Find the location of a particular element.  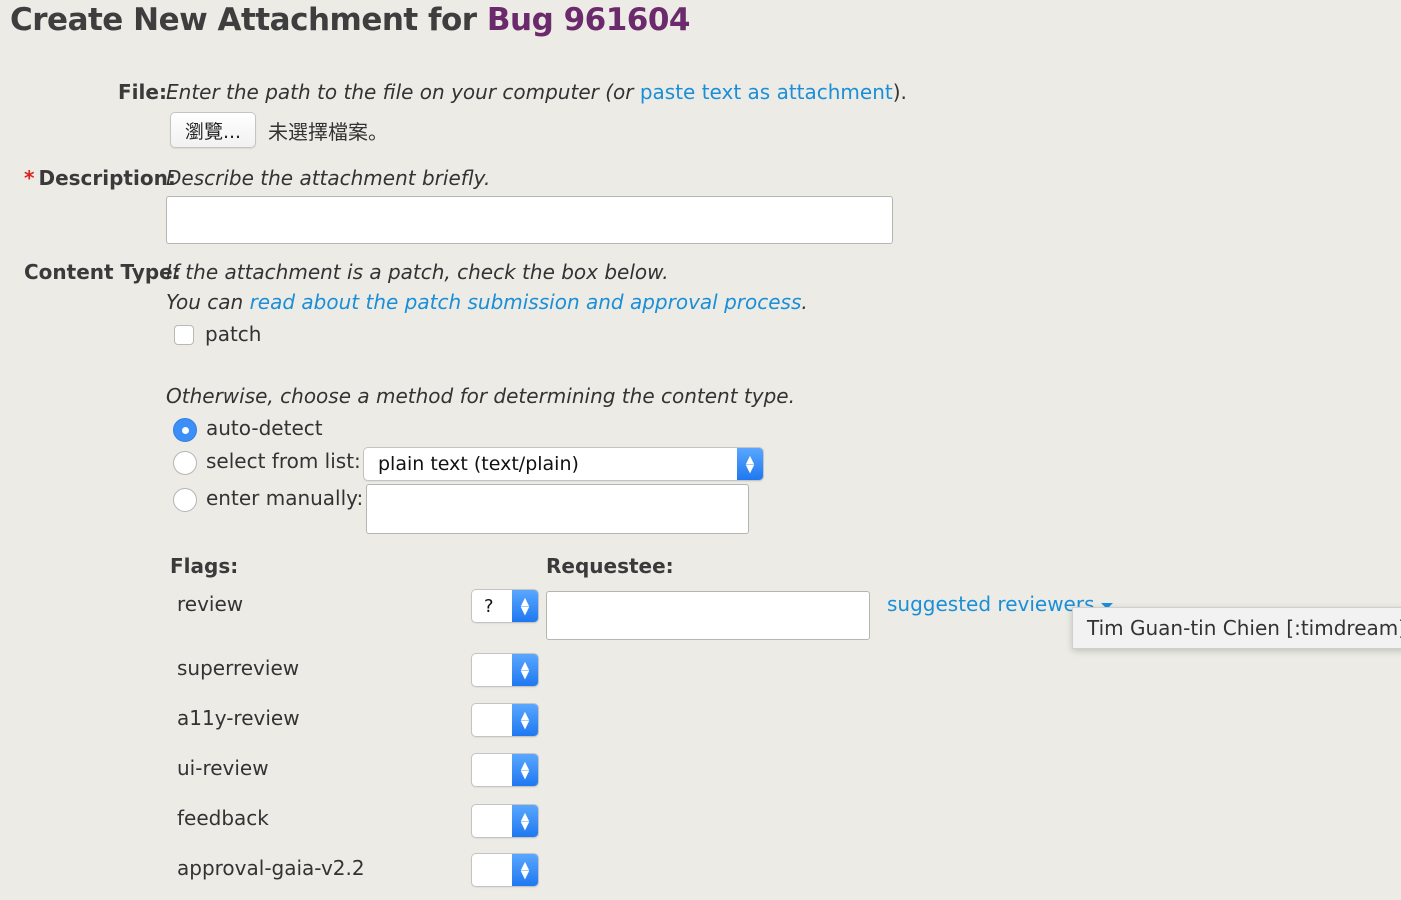

suggested-reviewer-item: Tim Guan-tin Chien [:timdream] is located at coordinates (1236, 628).